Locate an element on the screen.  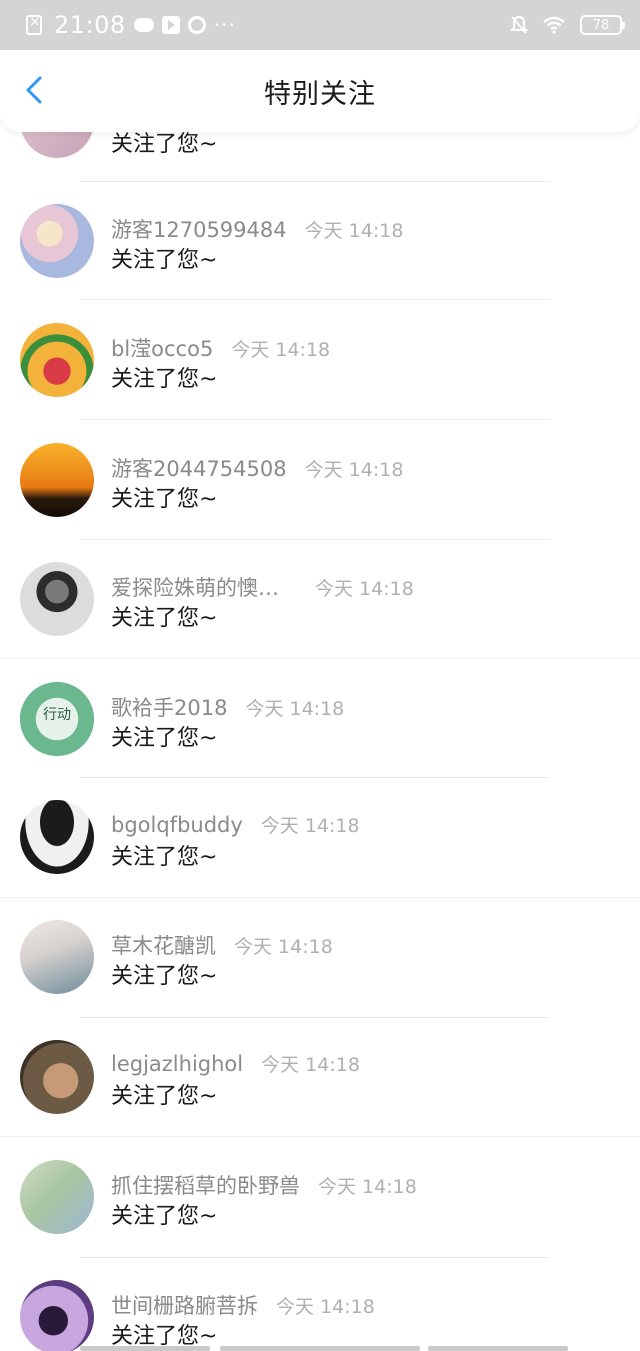
user-name: 游客2044754508 is located at coordinates (199, 469).